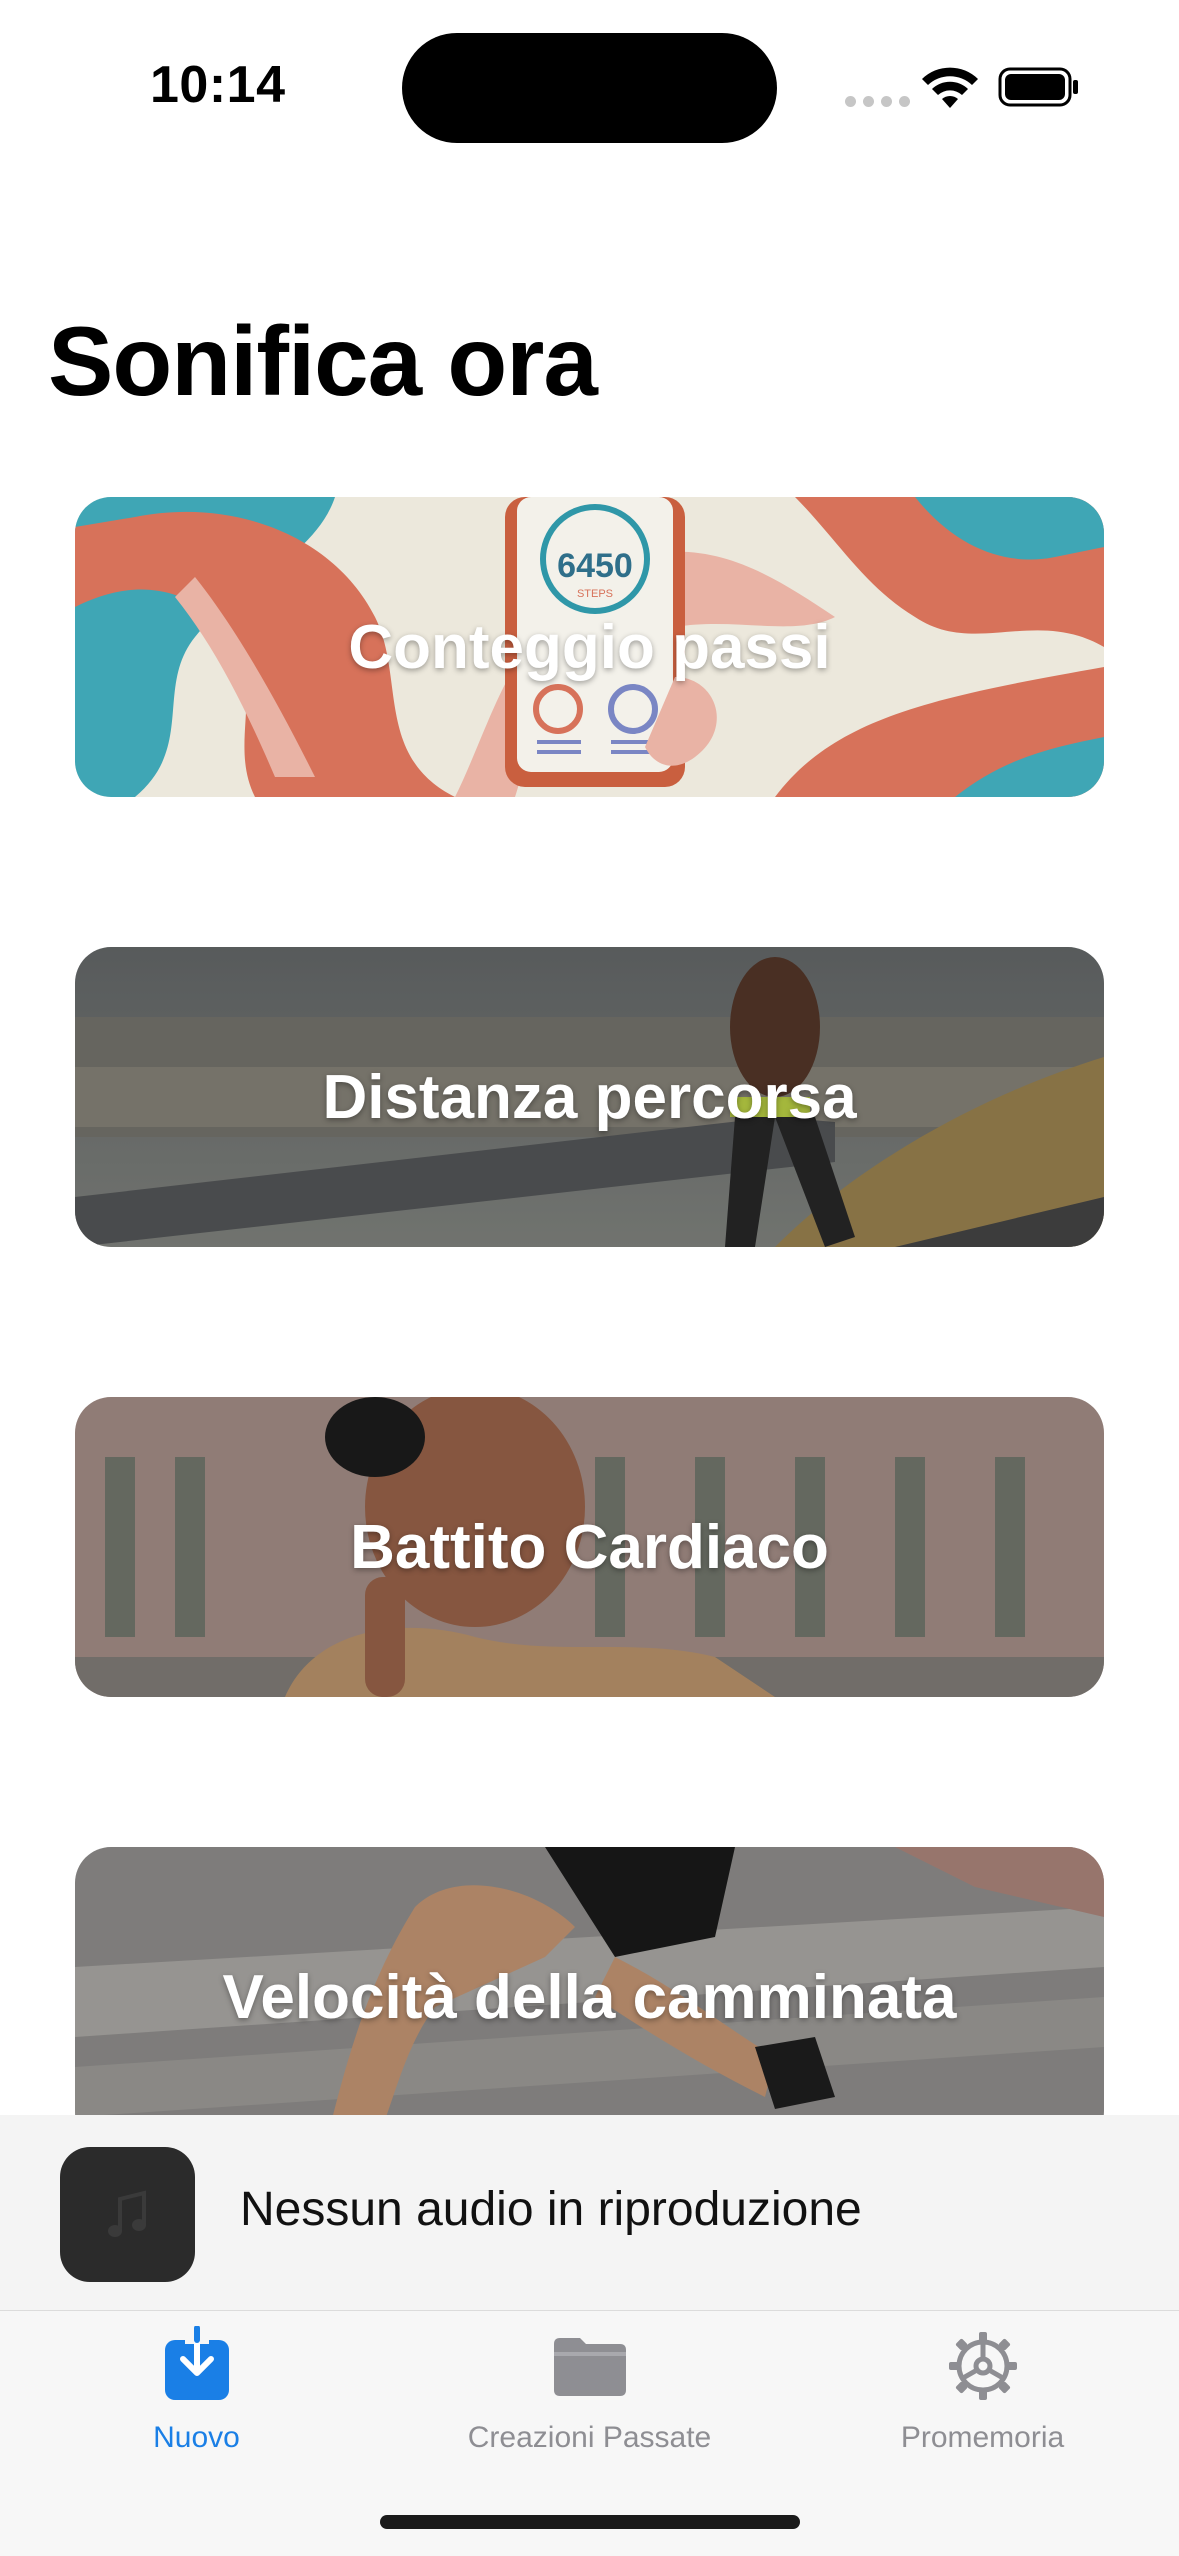 The image size is (1179, 2556). What do you see at coordinates (595, 594) in the screenshot?
I see `steps-unit-text: STEPS` at bounding box center [595, 594].